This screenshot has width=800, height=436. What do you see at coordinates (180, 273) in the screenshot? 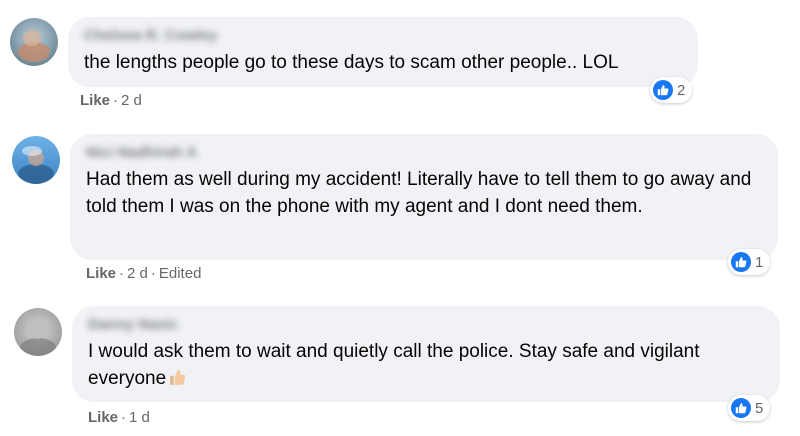
I see `edited-label: Edited` at bounding box center [180, 273].